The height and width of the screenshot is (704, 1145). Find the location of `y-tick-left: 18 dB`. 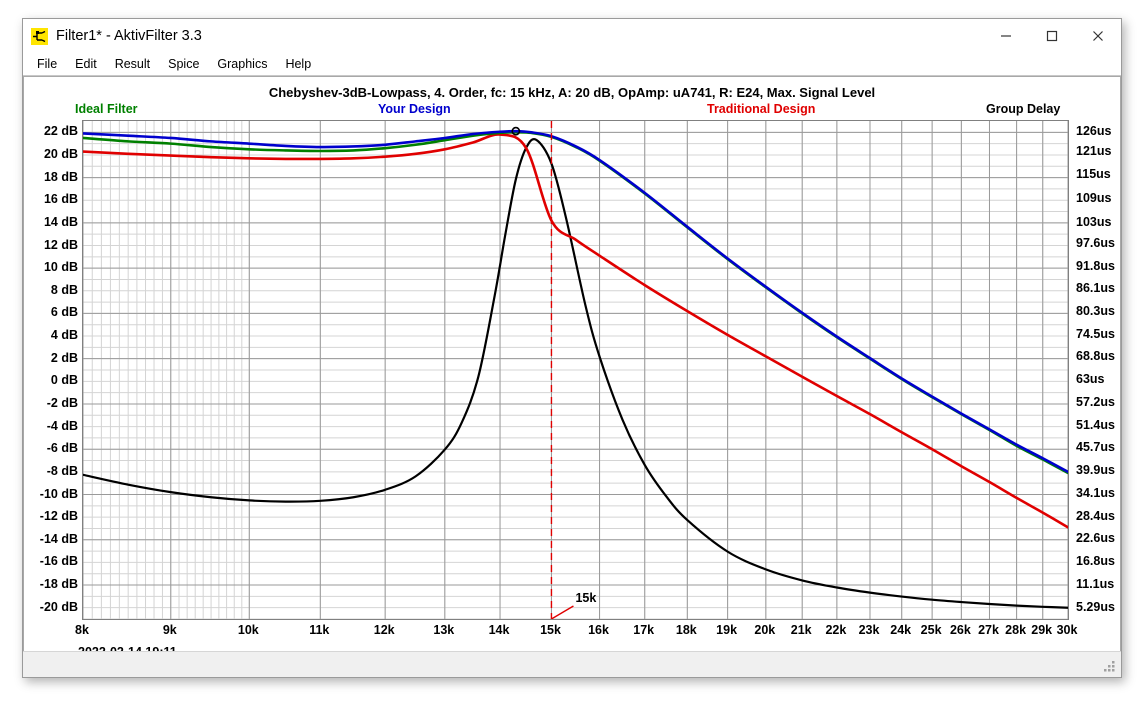

y-tick-left: 18 dB is located at coordinates (60, 176).